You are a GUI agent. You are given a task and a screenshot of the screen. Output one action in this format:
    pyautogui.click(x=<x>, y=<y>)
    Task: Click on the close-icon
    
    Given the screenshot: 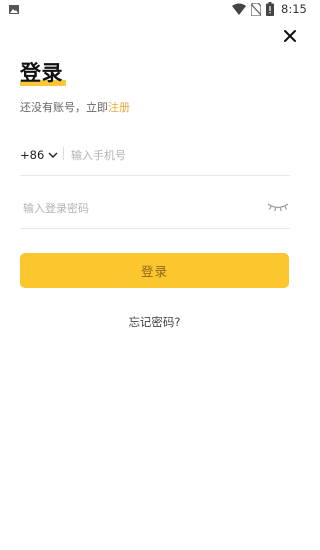 What is the action you would take?
    pyautogui.click(x=290, y=36)
    